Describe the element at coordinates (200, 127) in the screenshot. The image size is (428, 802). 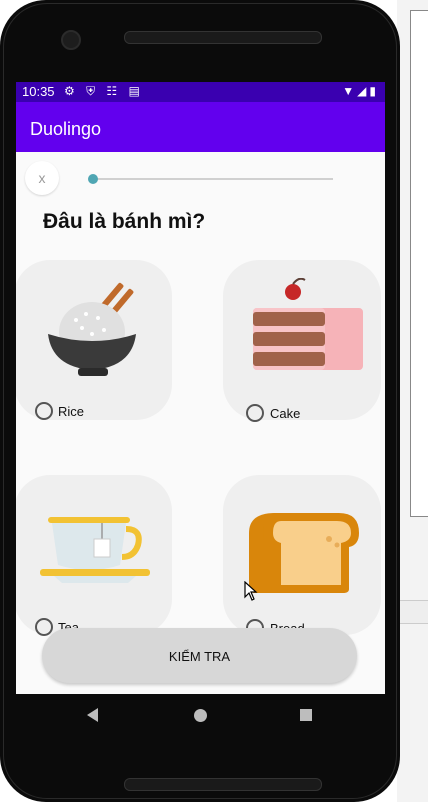
I see `app-bar: Duolingo` at that location.